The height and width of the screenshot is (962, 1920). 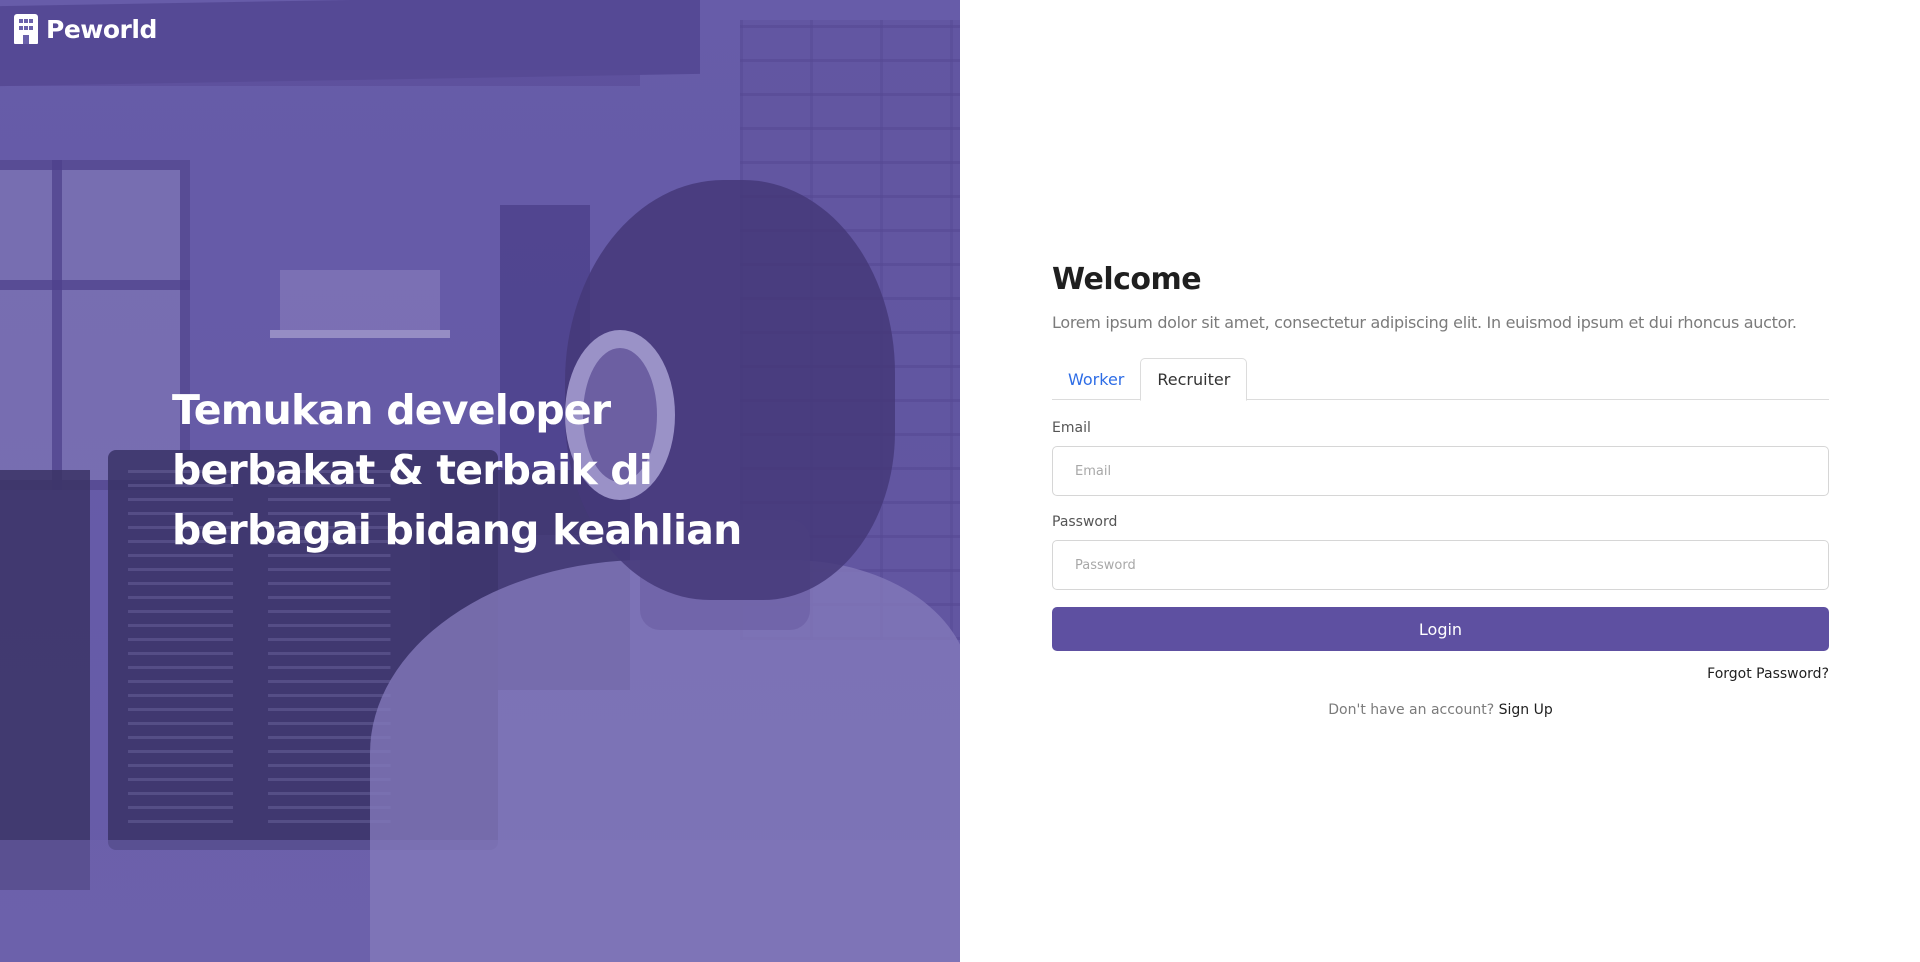 I want to click on tab-worker: Worker, so click(x=1096, y=379).